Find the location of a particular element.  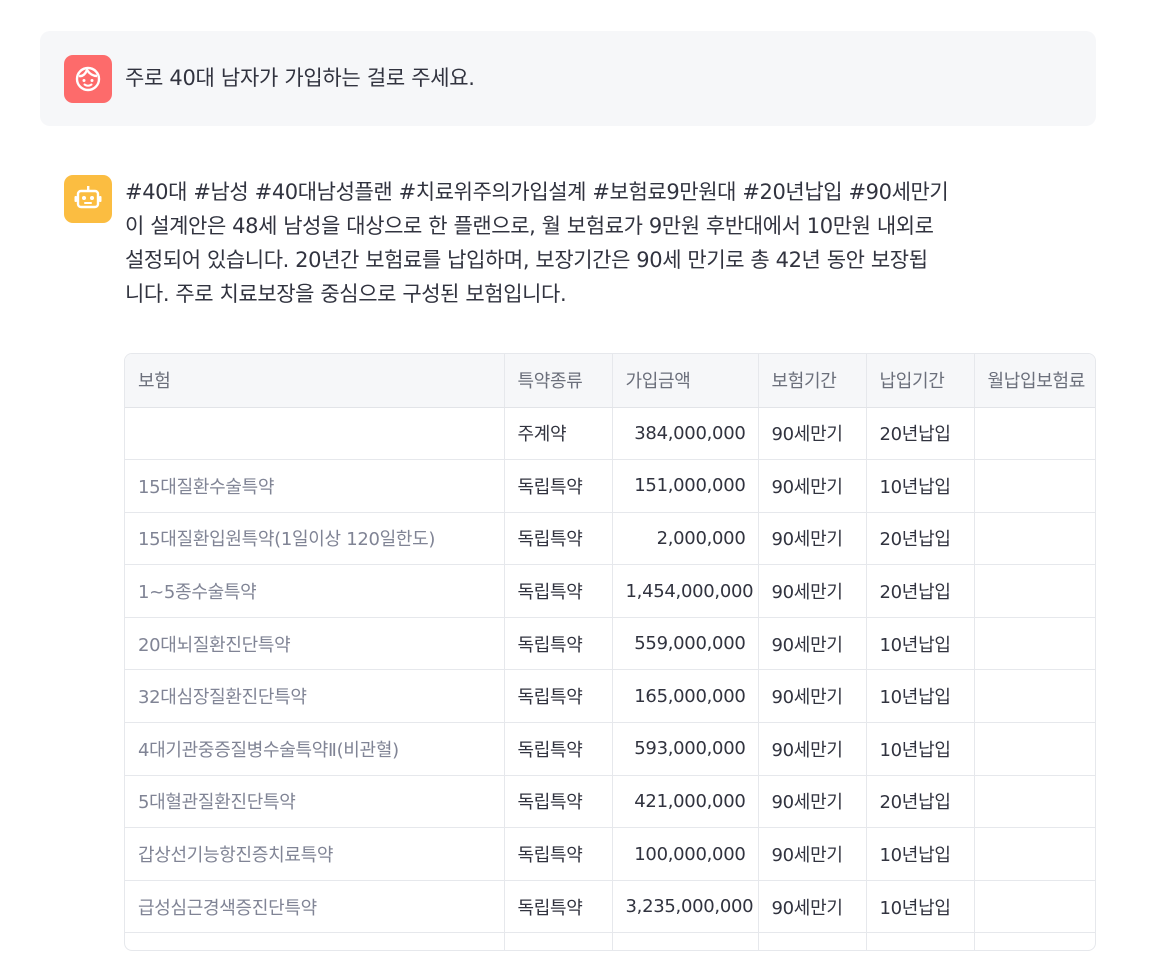

cell-amount: 384,000,000 is located at coordinates (685, 434).